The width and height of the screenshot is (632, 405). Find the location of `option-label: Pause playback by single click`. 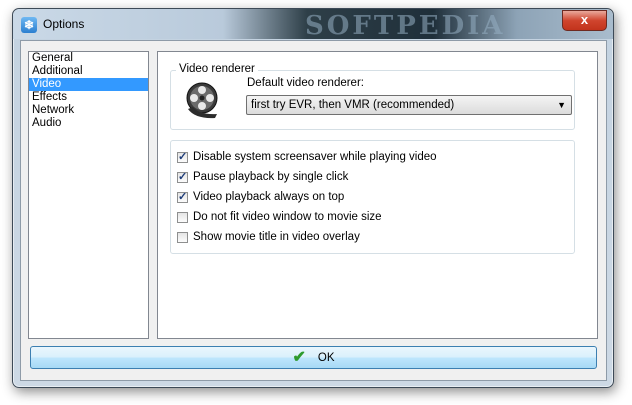

option-label: Pause playback by single click is located at coordinates (271, 177).